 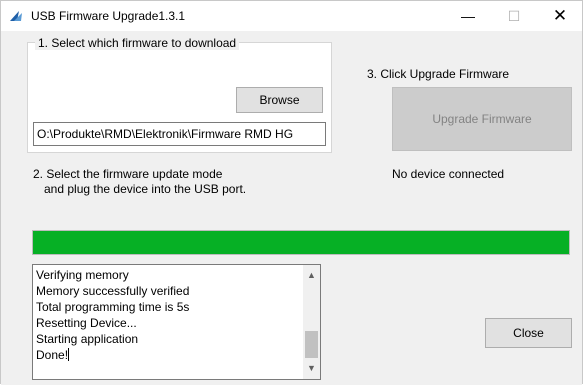 What do you see at coordinates (311, 344) in the screenshot?
I see `scroll-thumb` at bounding box center [311, 344].